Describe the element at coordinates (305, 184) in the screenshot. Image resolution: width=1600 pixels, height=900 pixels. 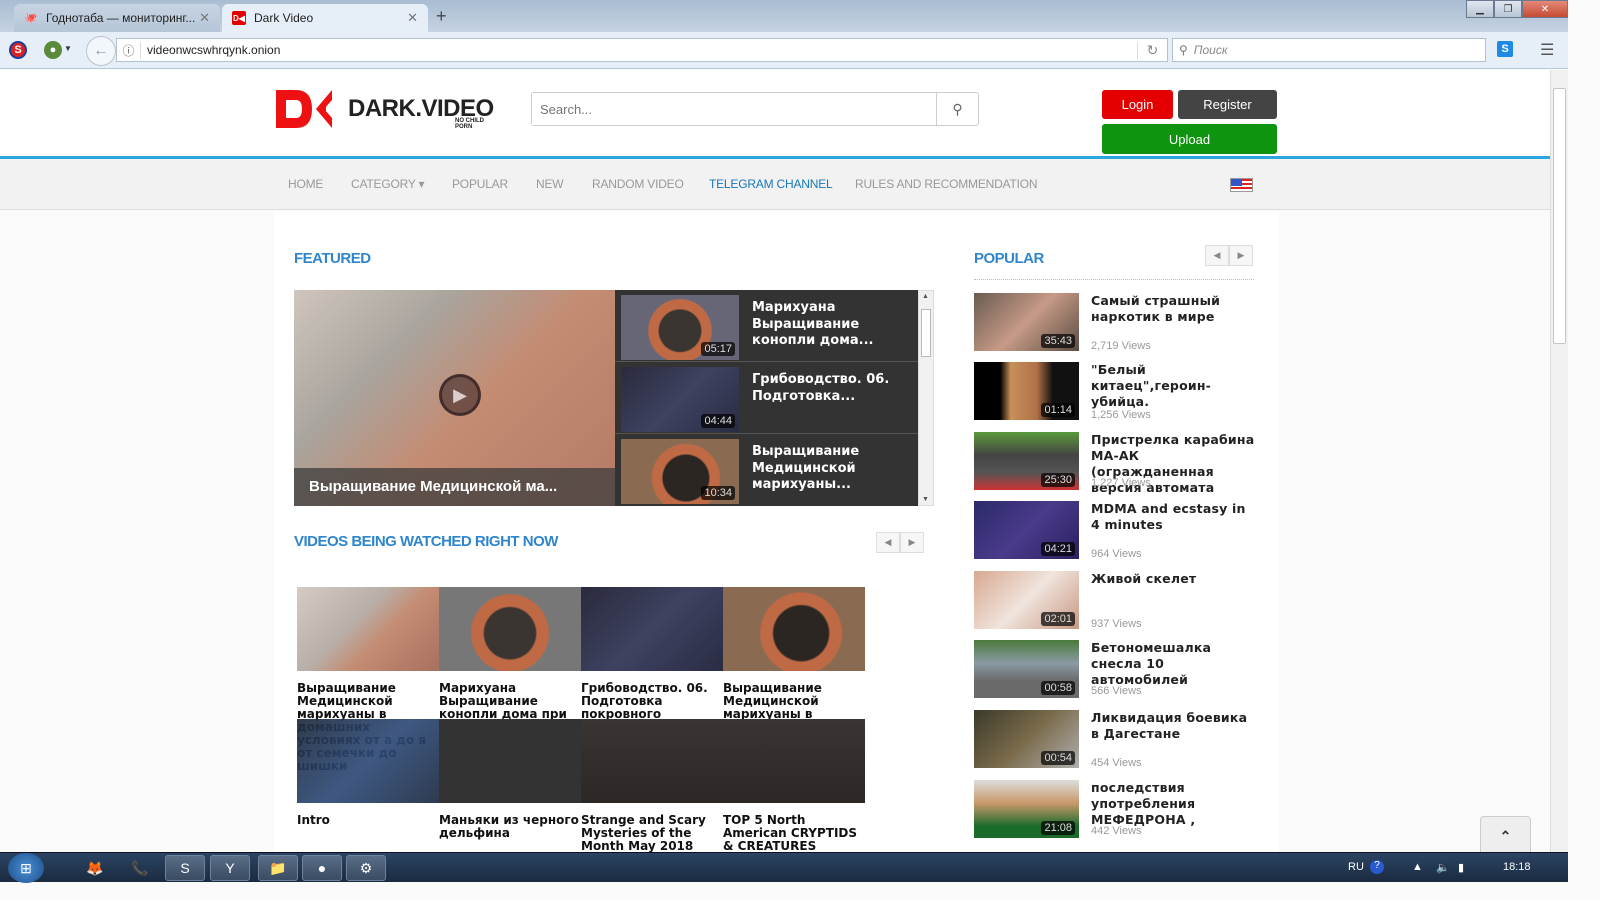
I see `nav-home: HOME` at that location.